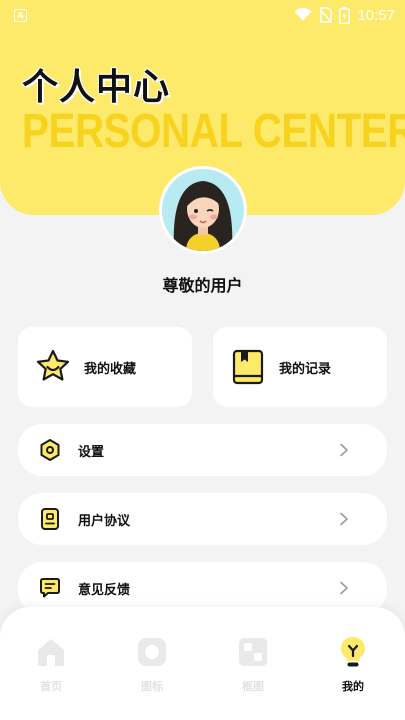 This screenshot has height=720, width=405. Describe the element at coordinates (202, 450) in the screenshot. I see `menu-item-settings: 设置` at that location.